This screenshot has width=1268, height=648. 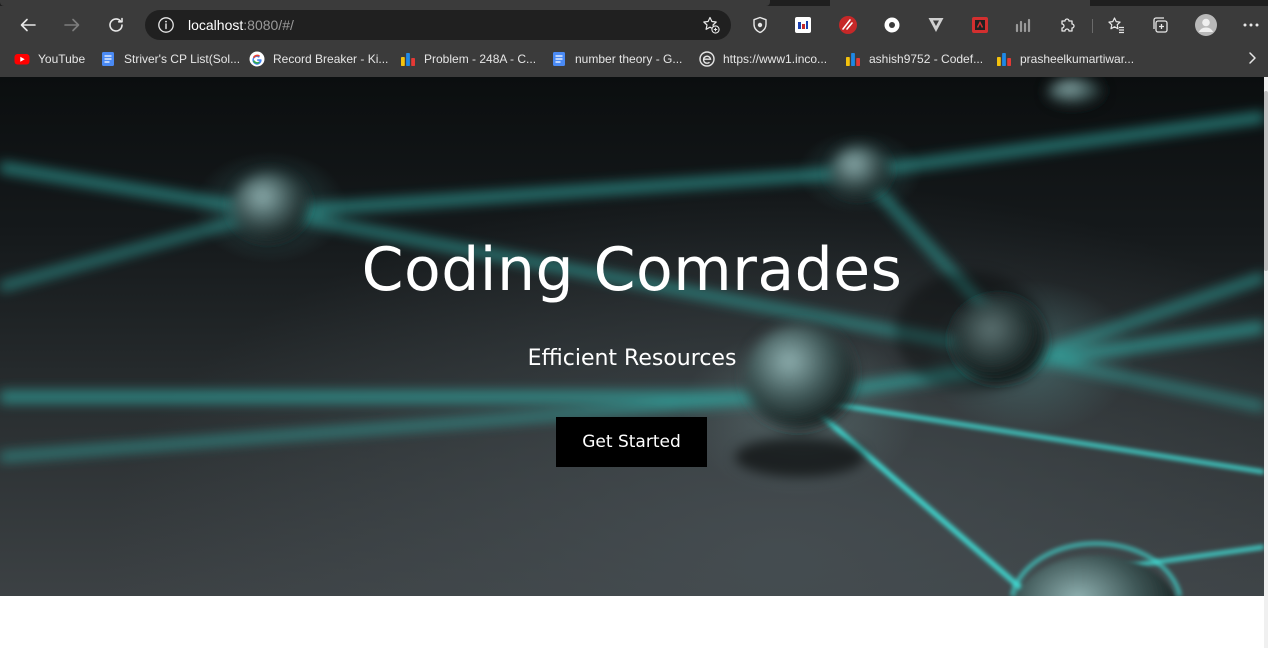 I want to click on settings-menu-button, so click(x=1251, y=25).